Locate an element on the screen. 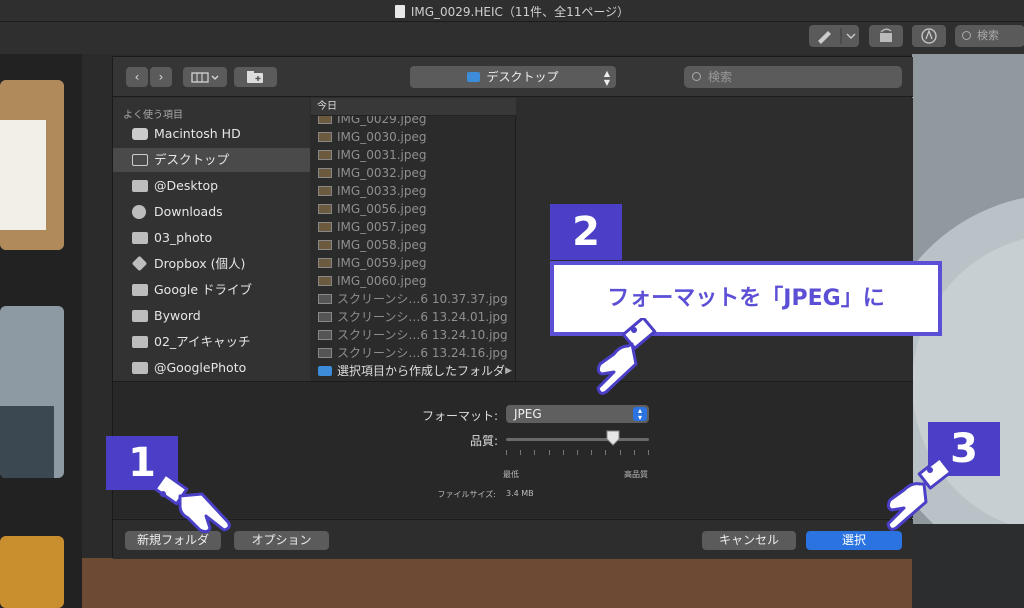  chevron-right-icon: › is located at coordinates (161, 77).